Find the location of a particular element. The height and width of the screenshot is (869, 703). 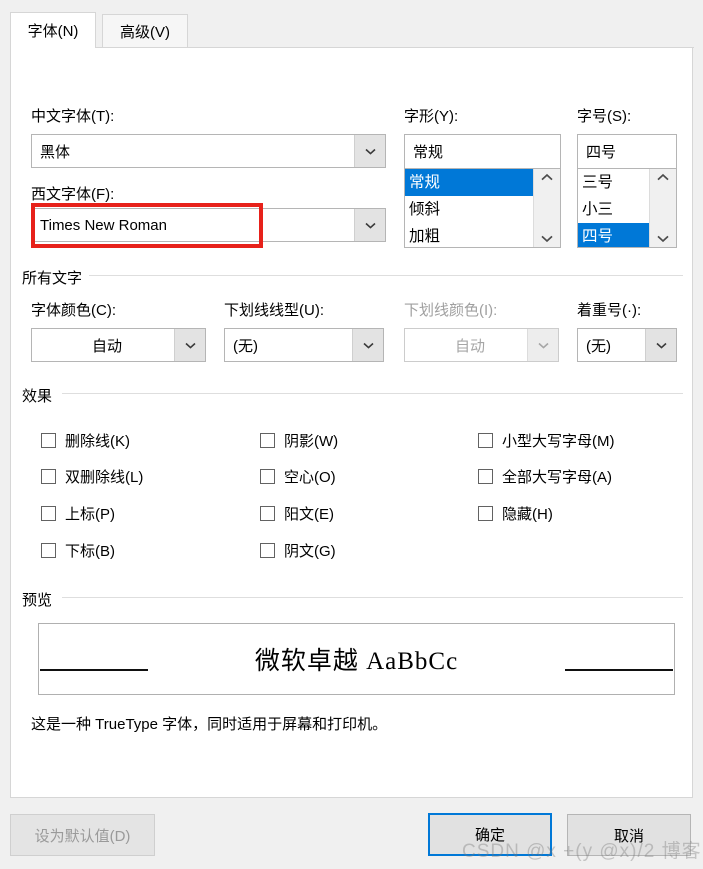

set-as-default-button: 设为默认值(D) is located at coordinates (82, 835).